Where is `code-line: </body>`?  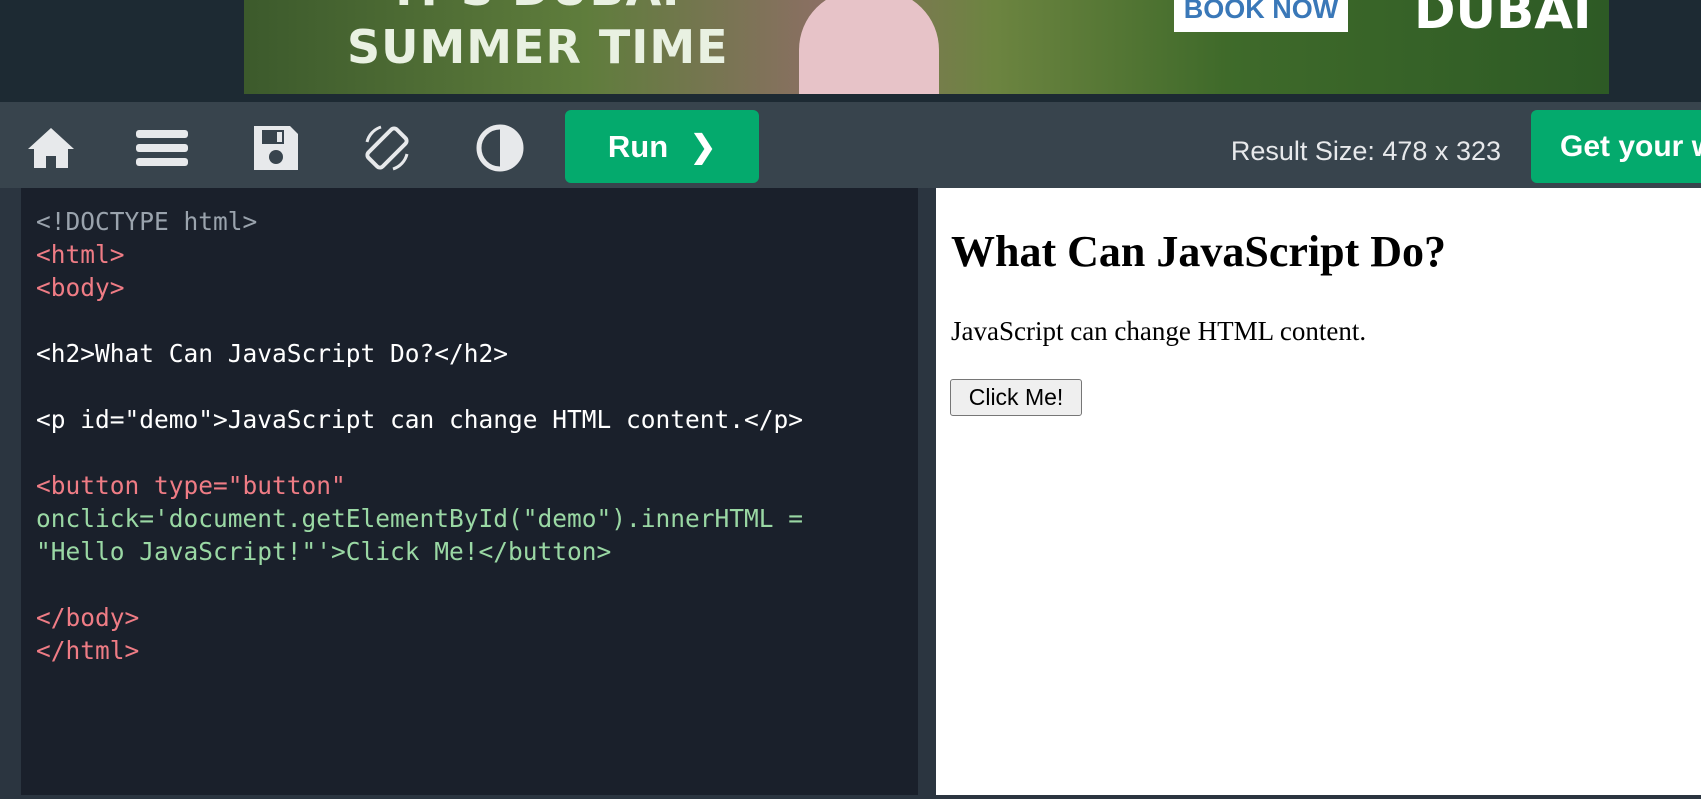
code-line: </body> is located at coordinates (88, 617).